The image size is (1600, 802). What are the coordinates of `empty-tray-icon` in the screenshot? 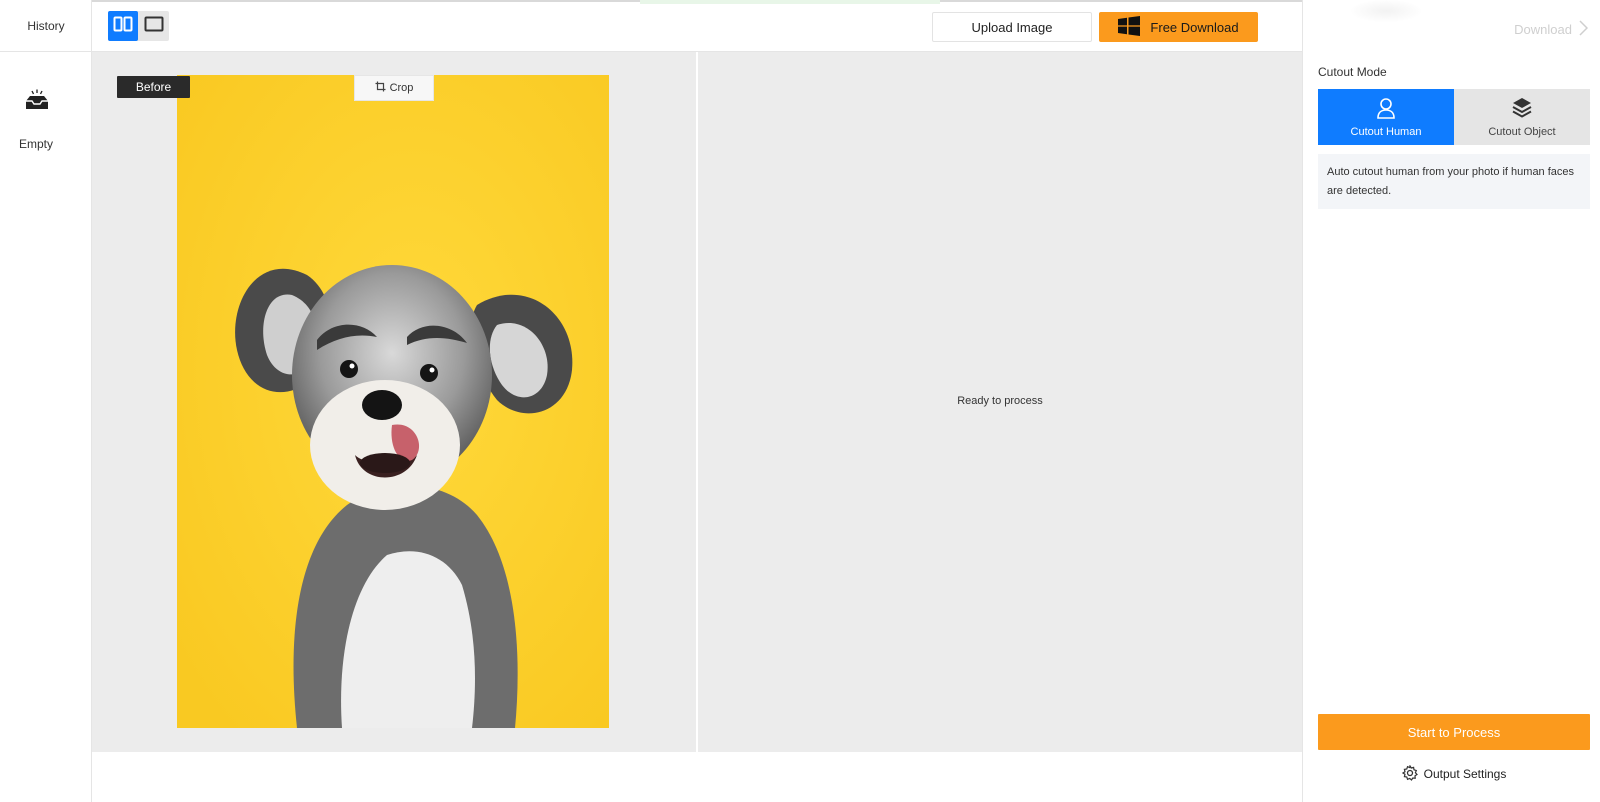 It's located at (37, 100).